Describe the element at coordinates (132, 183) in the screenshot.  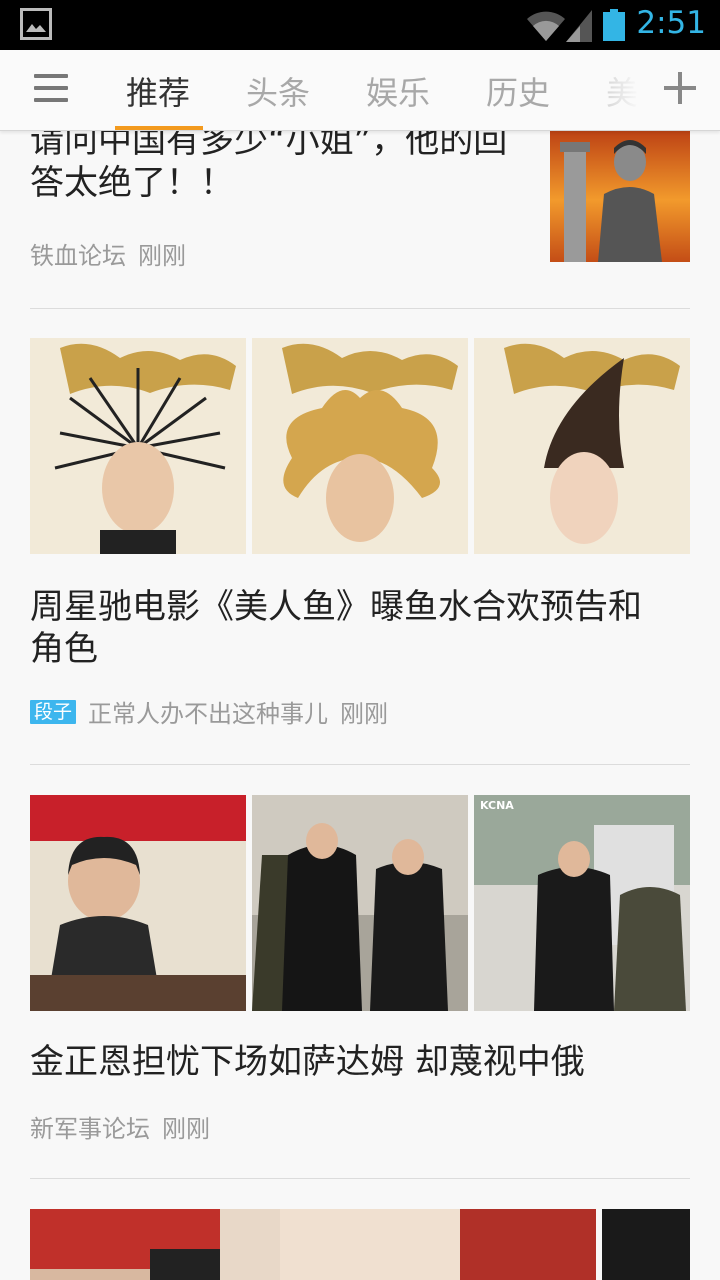
I see `title-line: 答太绝了！！` at that location.